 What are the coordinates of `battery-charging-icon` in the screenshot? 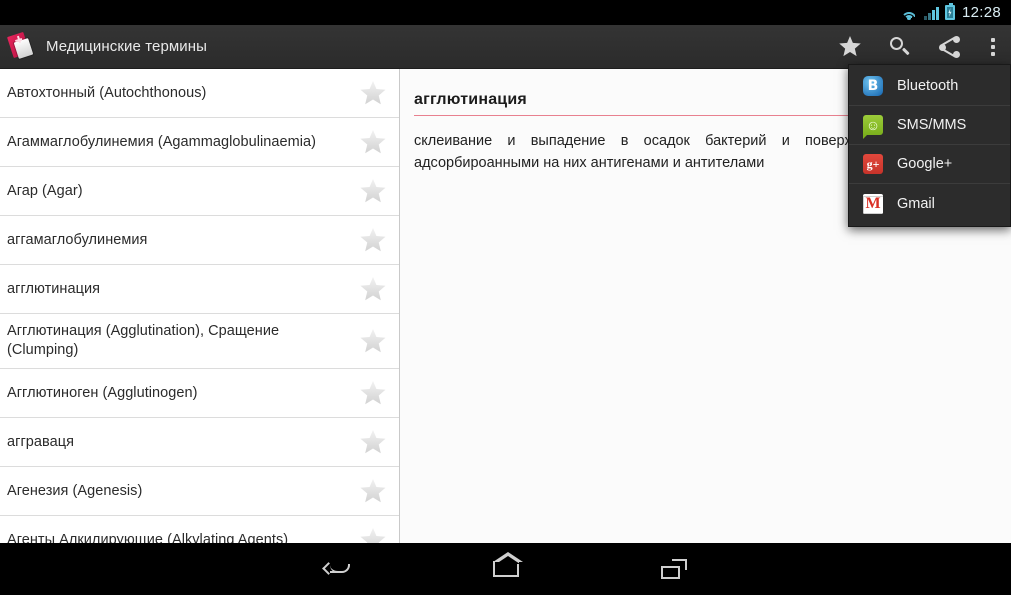 It's located at (949, 11).